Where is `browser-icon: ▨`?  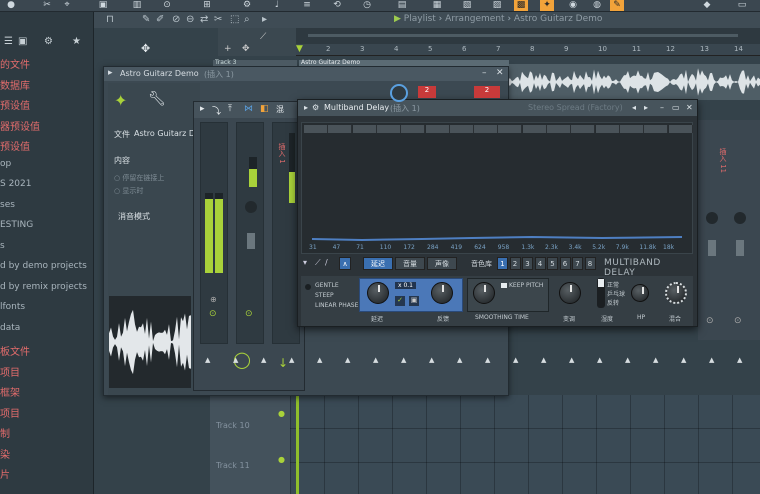
browser-icon: ▨ is located at coordinates (497, 5).